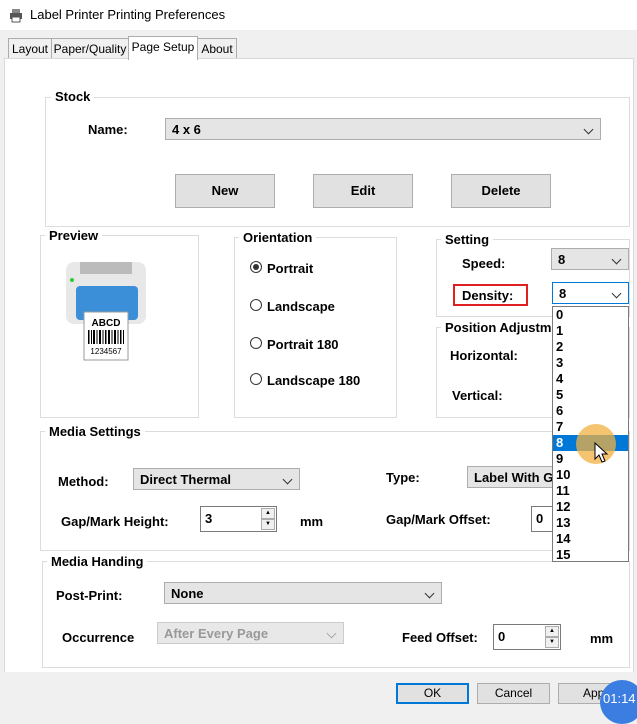  Describe the element at coordinates (562, 259) in the screenshot. I see `speed-value: 8` at that location.